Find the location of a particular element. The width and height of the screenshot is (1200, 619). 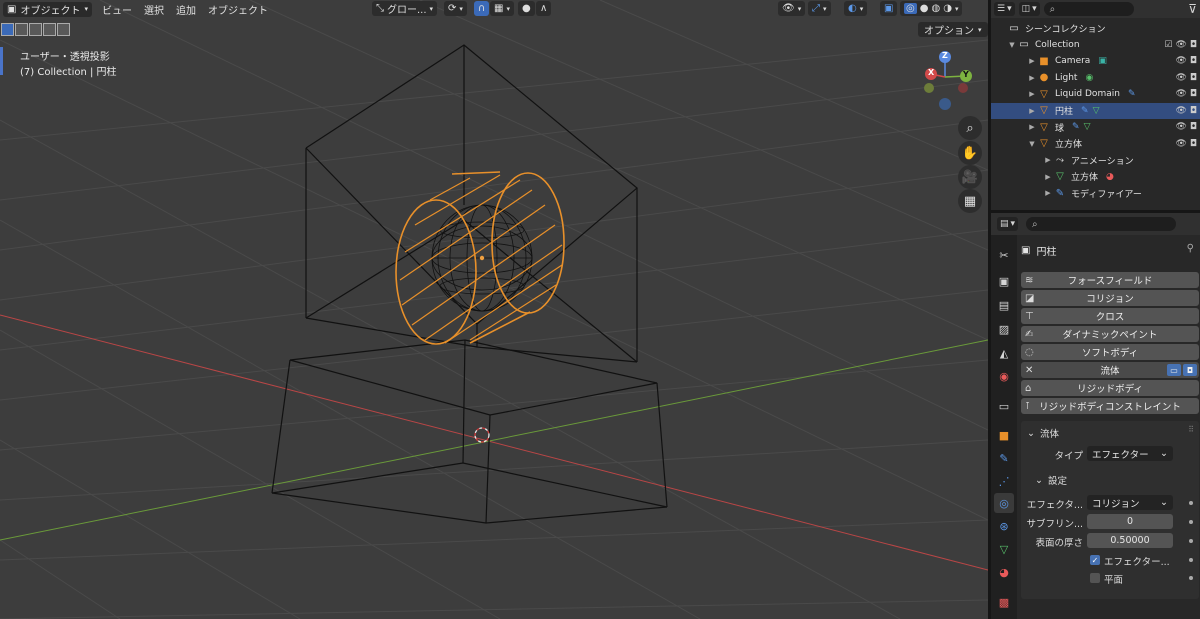

dynamic-paint-button: ✍ ダイナミックペイント is located at coordinates (1110, 334).